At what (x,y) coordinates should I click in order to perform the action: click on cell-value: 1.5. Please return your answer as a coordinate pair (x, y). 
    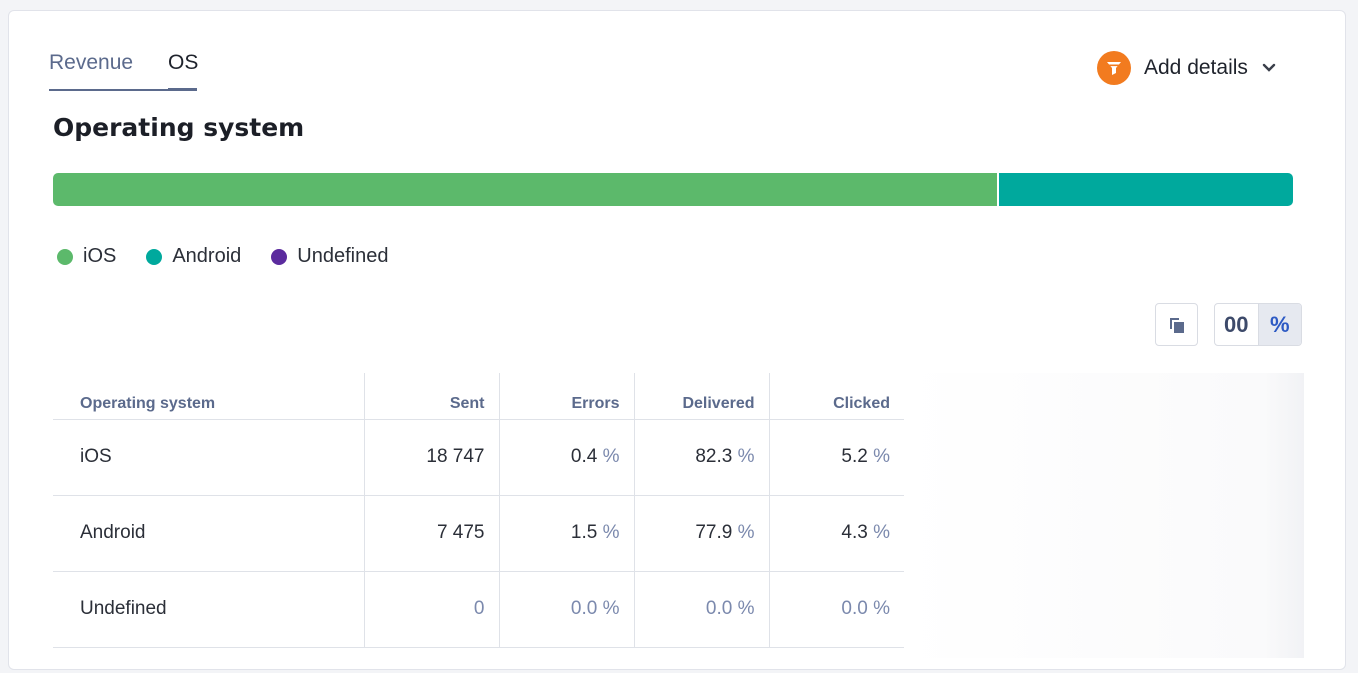
    Looking at the image, I should click on (584, 532).